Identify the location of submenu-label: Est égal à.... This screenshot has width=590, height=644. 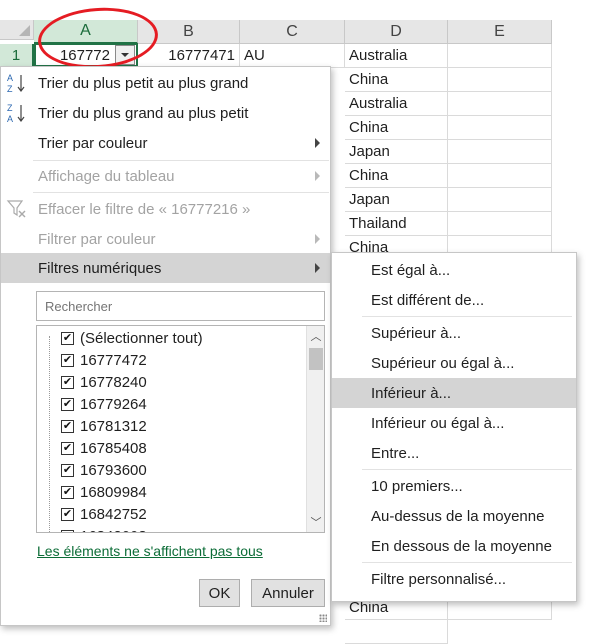
(411, 270).